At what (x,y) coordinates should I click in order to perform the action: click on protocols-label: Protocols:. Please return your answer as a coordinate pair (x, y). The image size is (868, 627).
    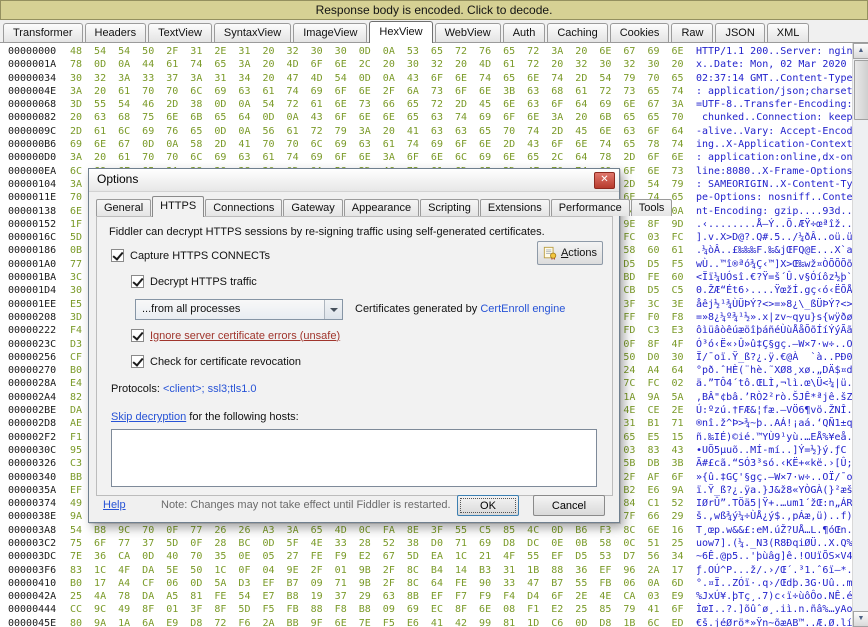
    Looking at the image, I should click on (137, 389).